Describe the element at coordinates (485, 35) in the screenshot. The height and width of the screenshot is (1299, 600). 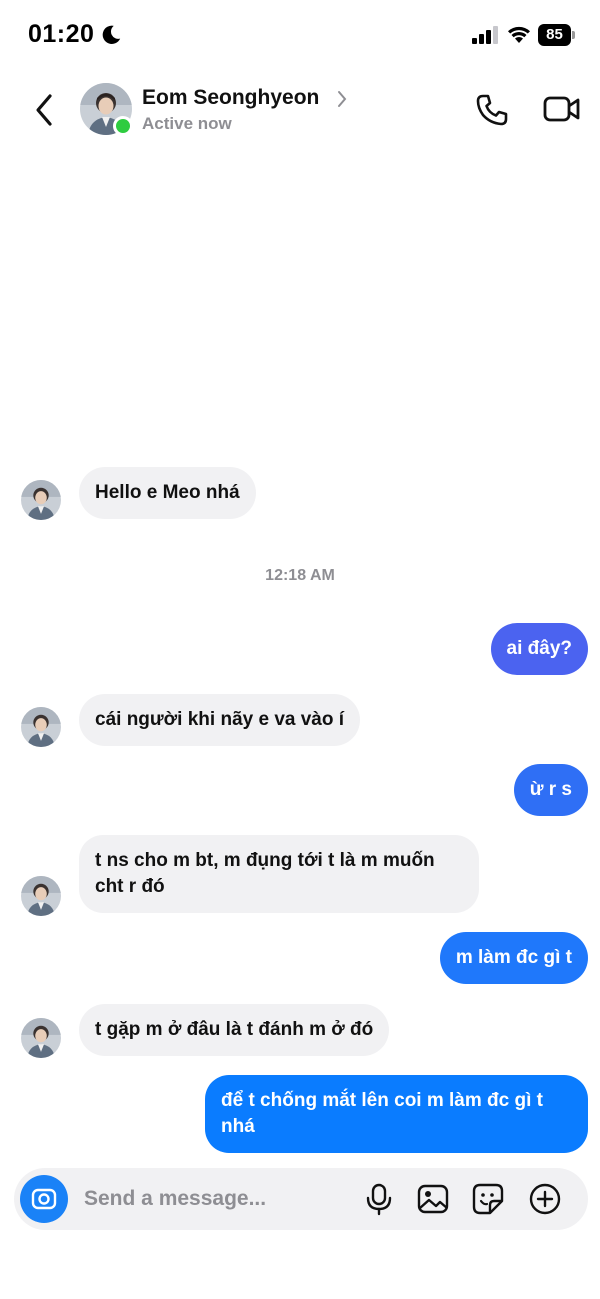
I see `cellular-signal-icon` at that location.